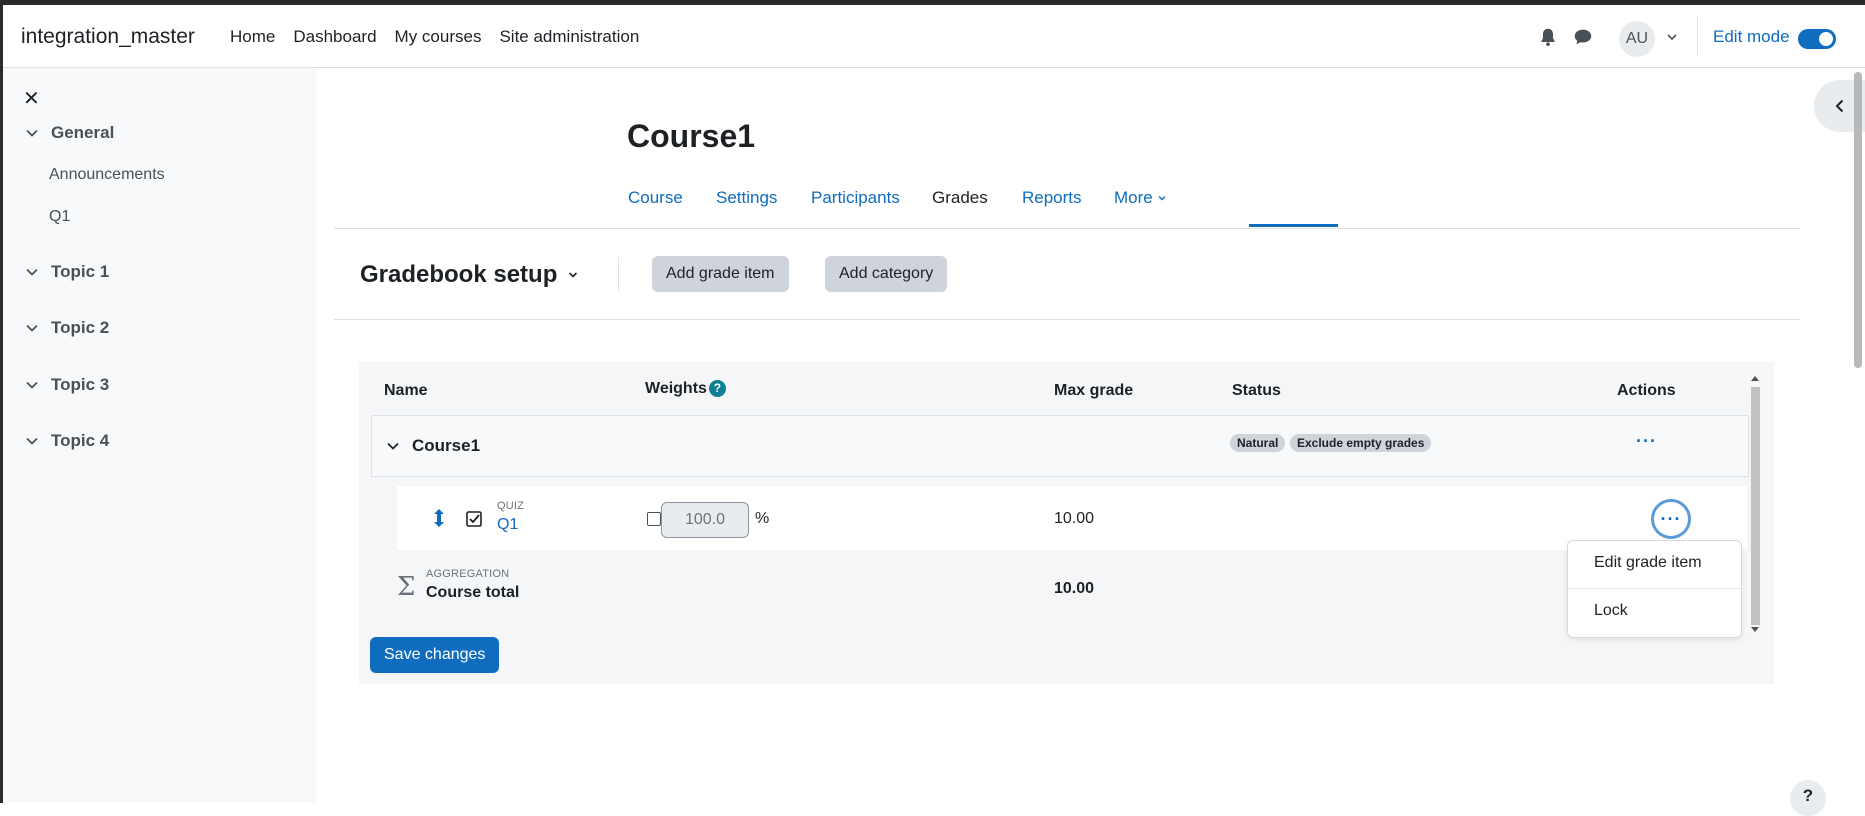 This screenshot has height=816, width=1865. Describe the element at coordinates (80, 327) in the screenshot. I see `section-title: Topic 2` at that location.